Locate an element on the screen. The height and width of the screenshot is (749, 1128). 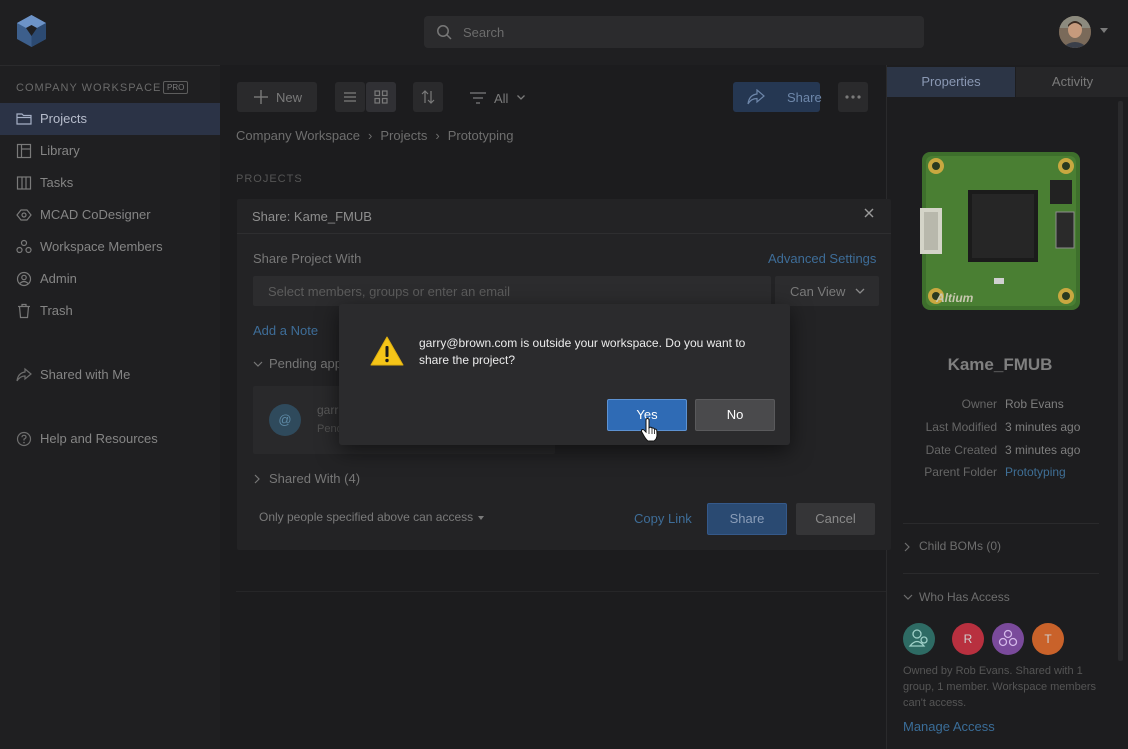
copy-link-button: Copy Link is located at coordinates (663, 518).